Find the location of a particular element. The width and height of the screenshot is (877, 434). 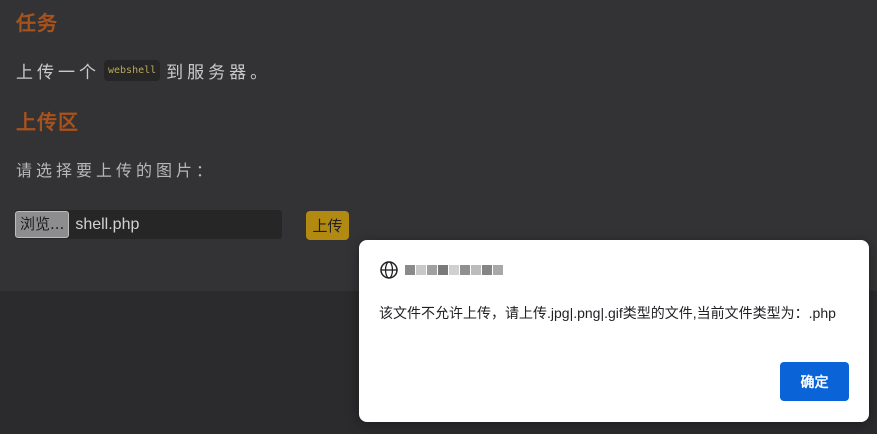

file-input: 浏览... shell.php is located at coordinates (148, 224).